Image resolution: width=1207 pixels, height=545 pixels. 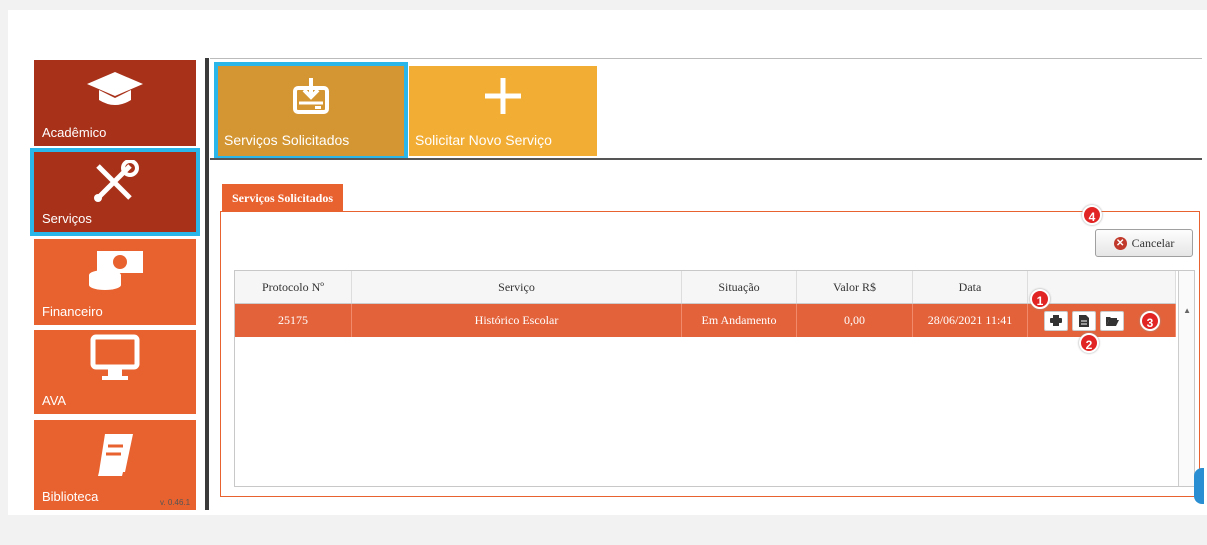 I want to click on sidebar-item-label: AVA, so click(x=54, y=400).